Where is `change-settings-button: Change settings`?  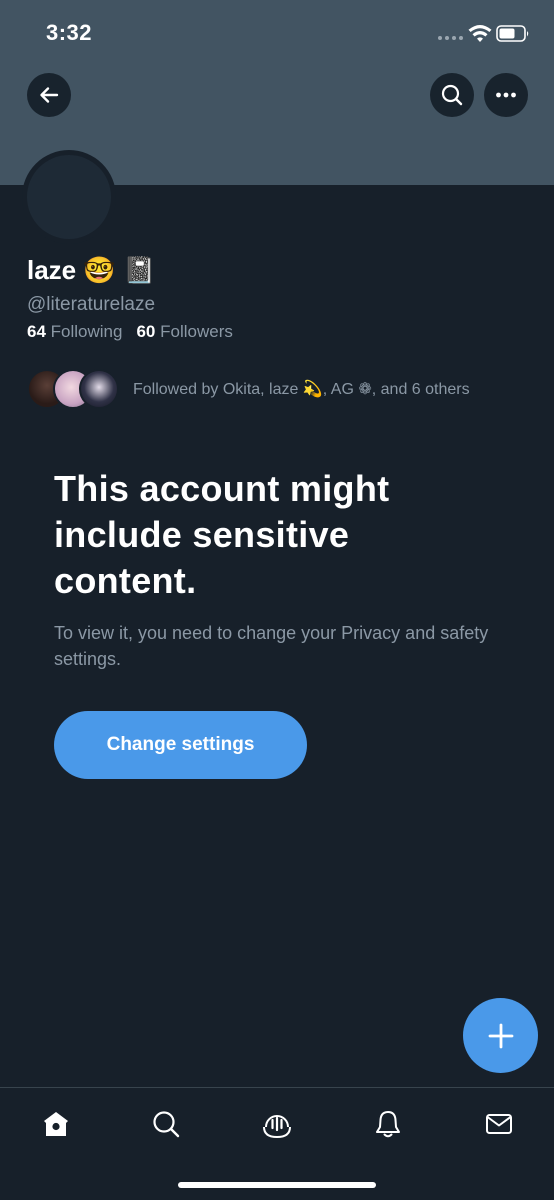 change-settings-button: Change settings is located at coordinates (180, 745).